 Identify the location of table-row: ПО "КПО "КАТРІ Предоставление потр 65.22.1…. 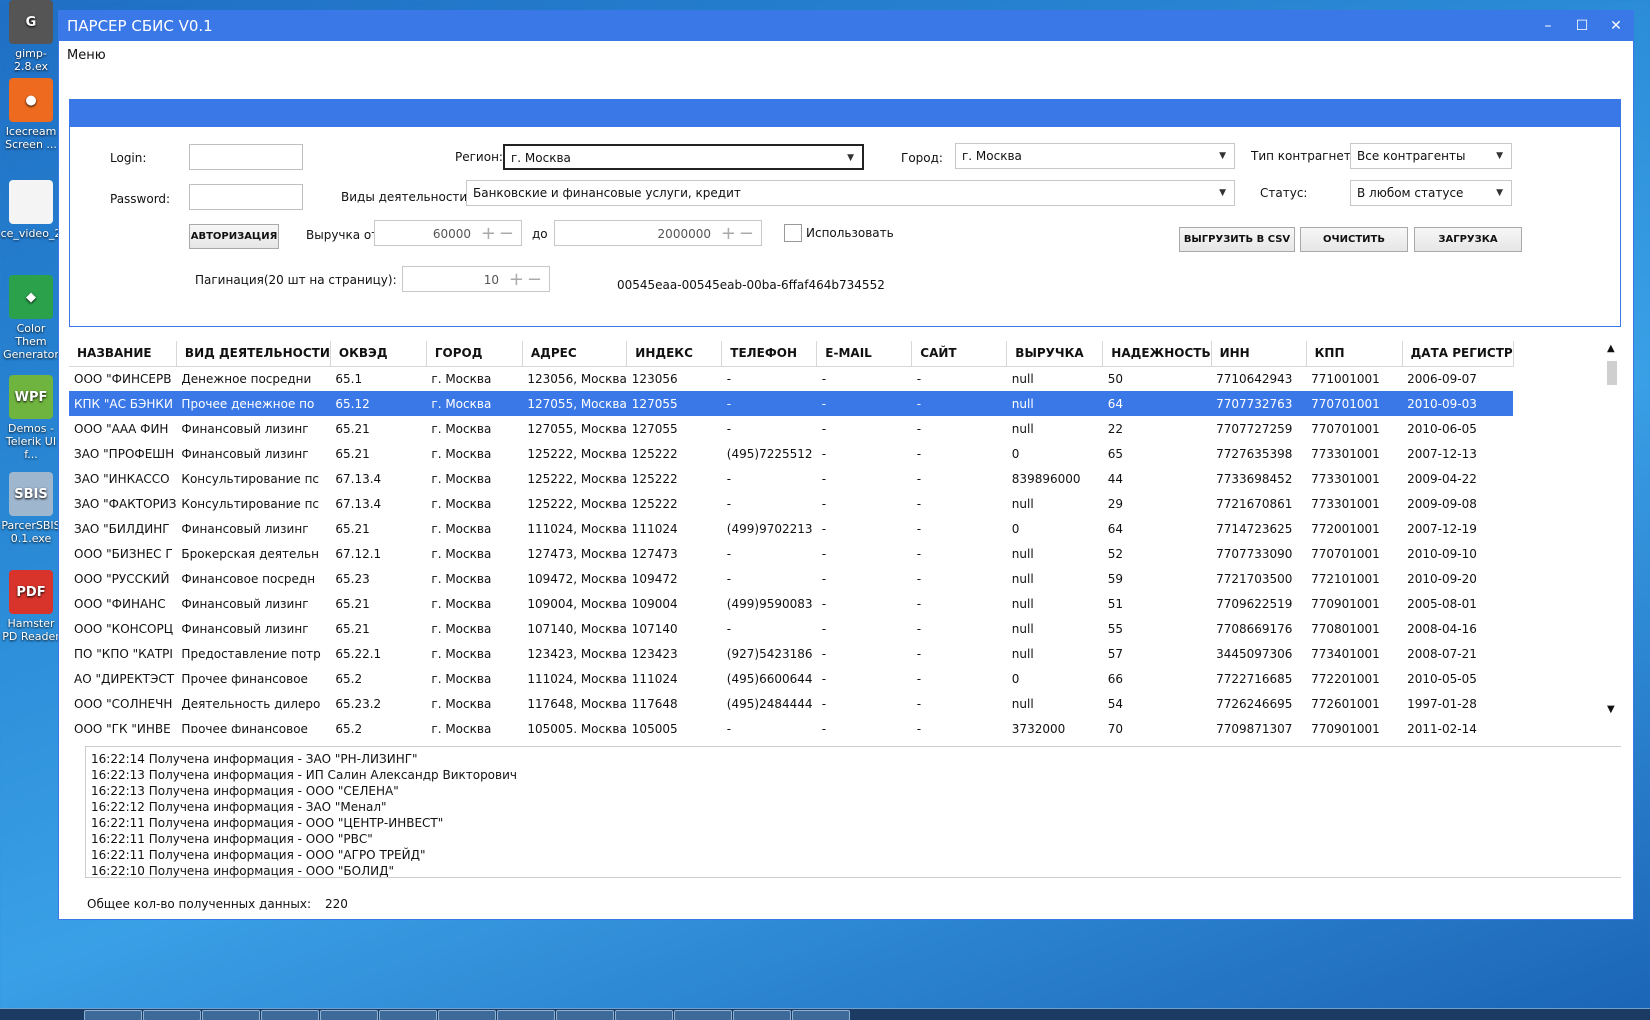
(791, 653).